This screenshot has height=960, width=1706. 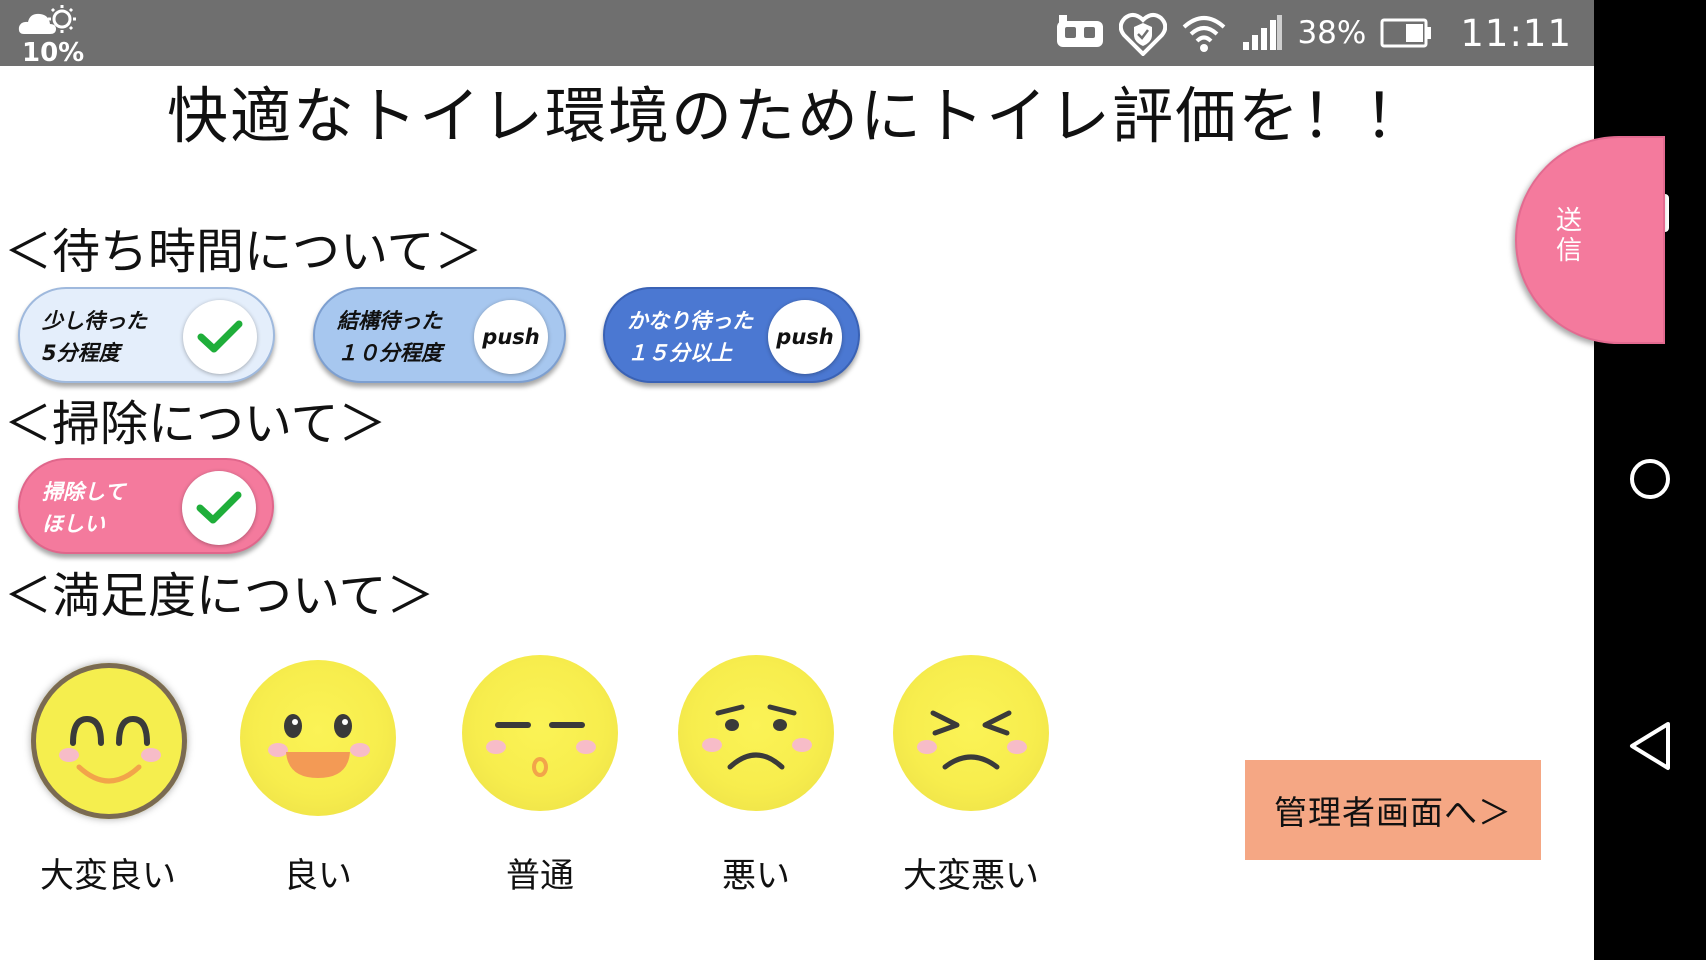 What do you see at coordinates (94, 337) in the screenshot?
I see `wait-option-short-label: 少し待った 5分程度` at bounding box center [94, 337].